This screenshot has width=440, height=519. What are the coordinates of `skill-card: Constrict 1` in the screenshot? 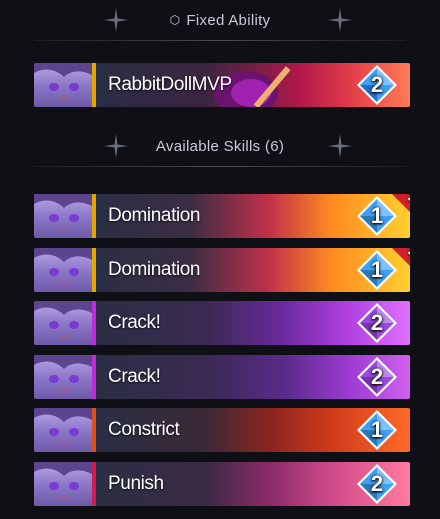 It's located at (222, 430).